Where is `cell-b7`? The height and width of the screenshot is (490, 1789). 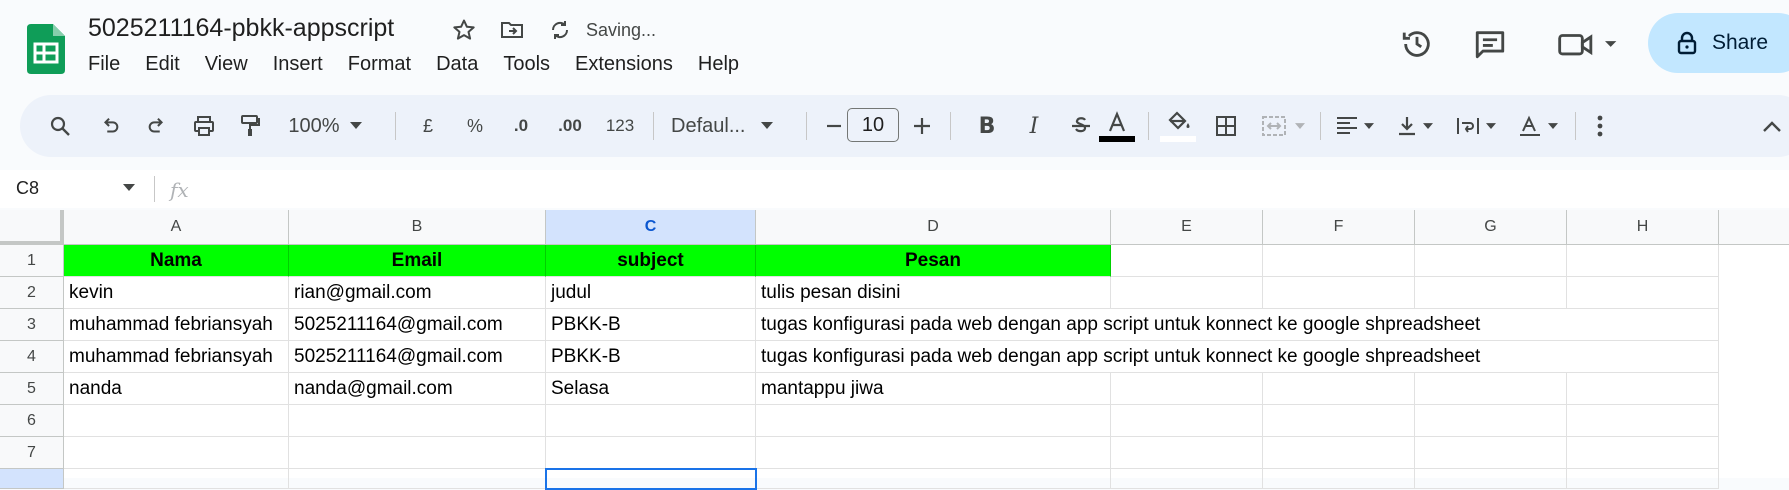
cell-b7 is located at coordinates (417, 453).